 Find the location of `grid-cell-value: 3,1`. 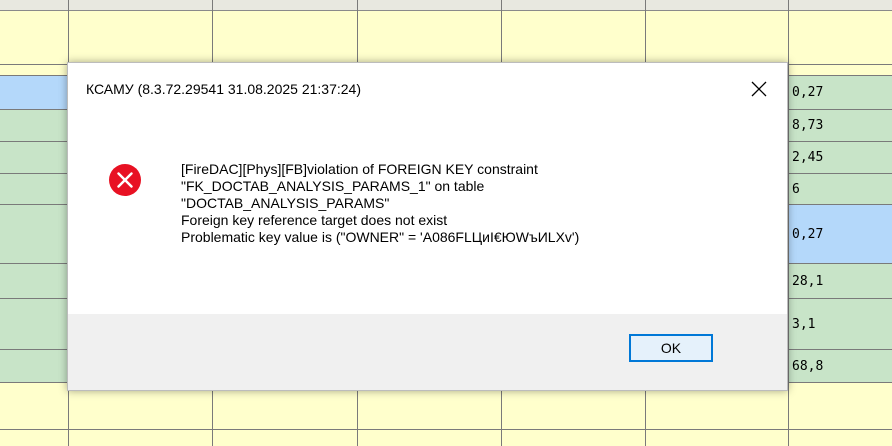

grid-cell-value: 3,1 is located at coordinates (840, 324).